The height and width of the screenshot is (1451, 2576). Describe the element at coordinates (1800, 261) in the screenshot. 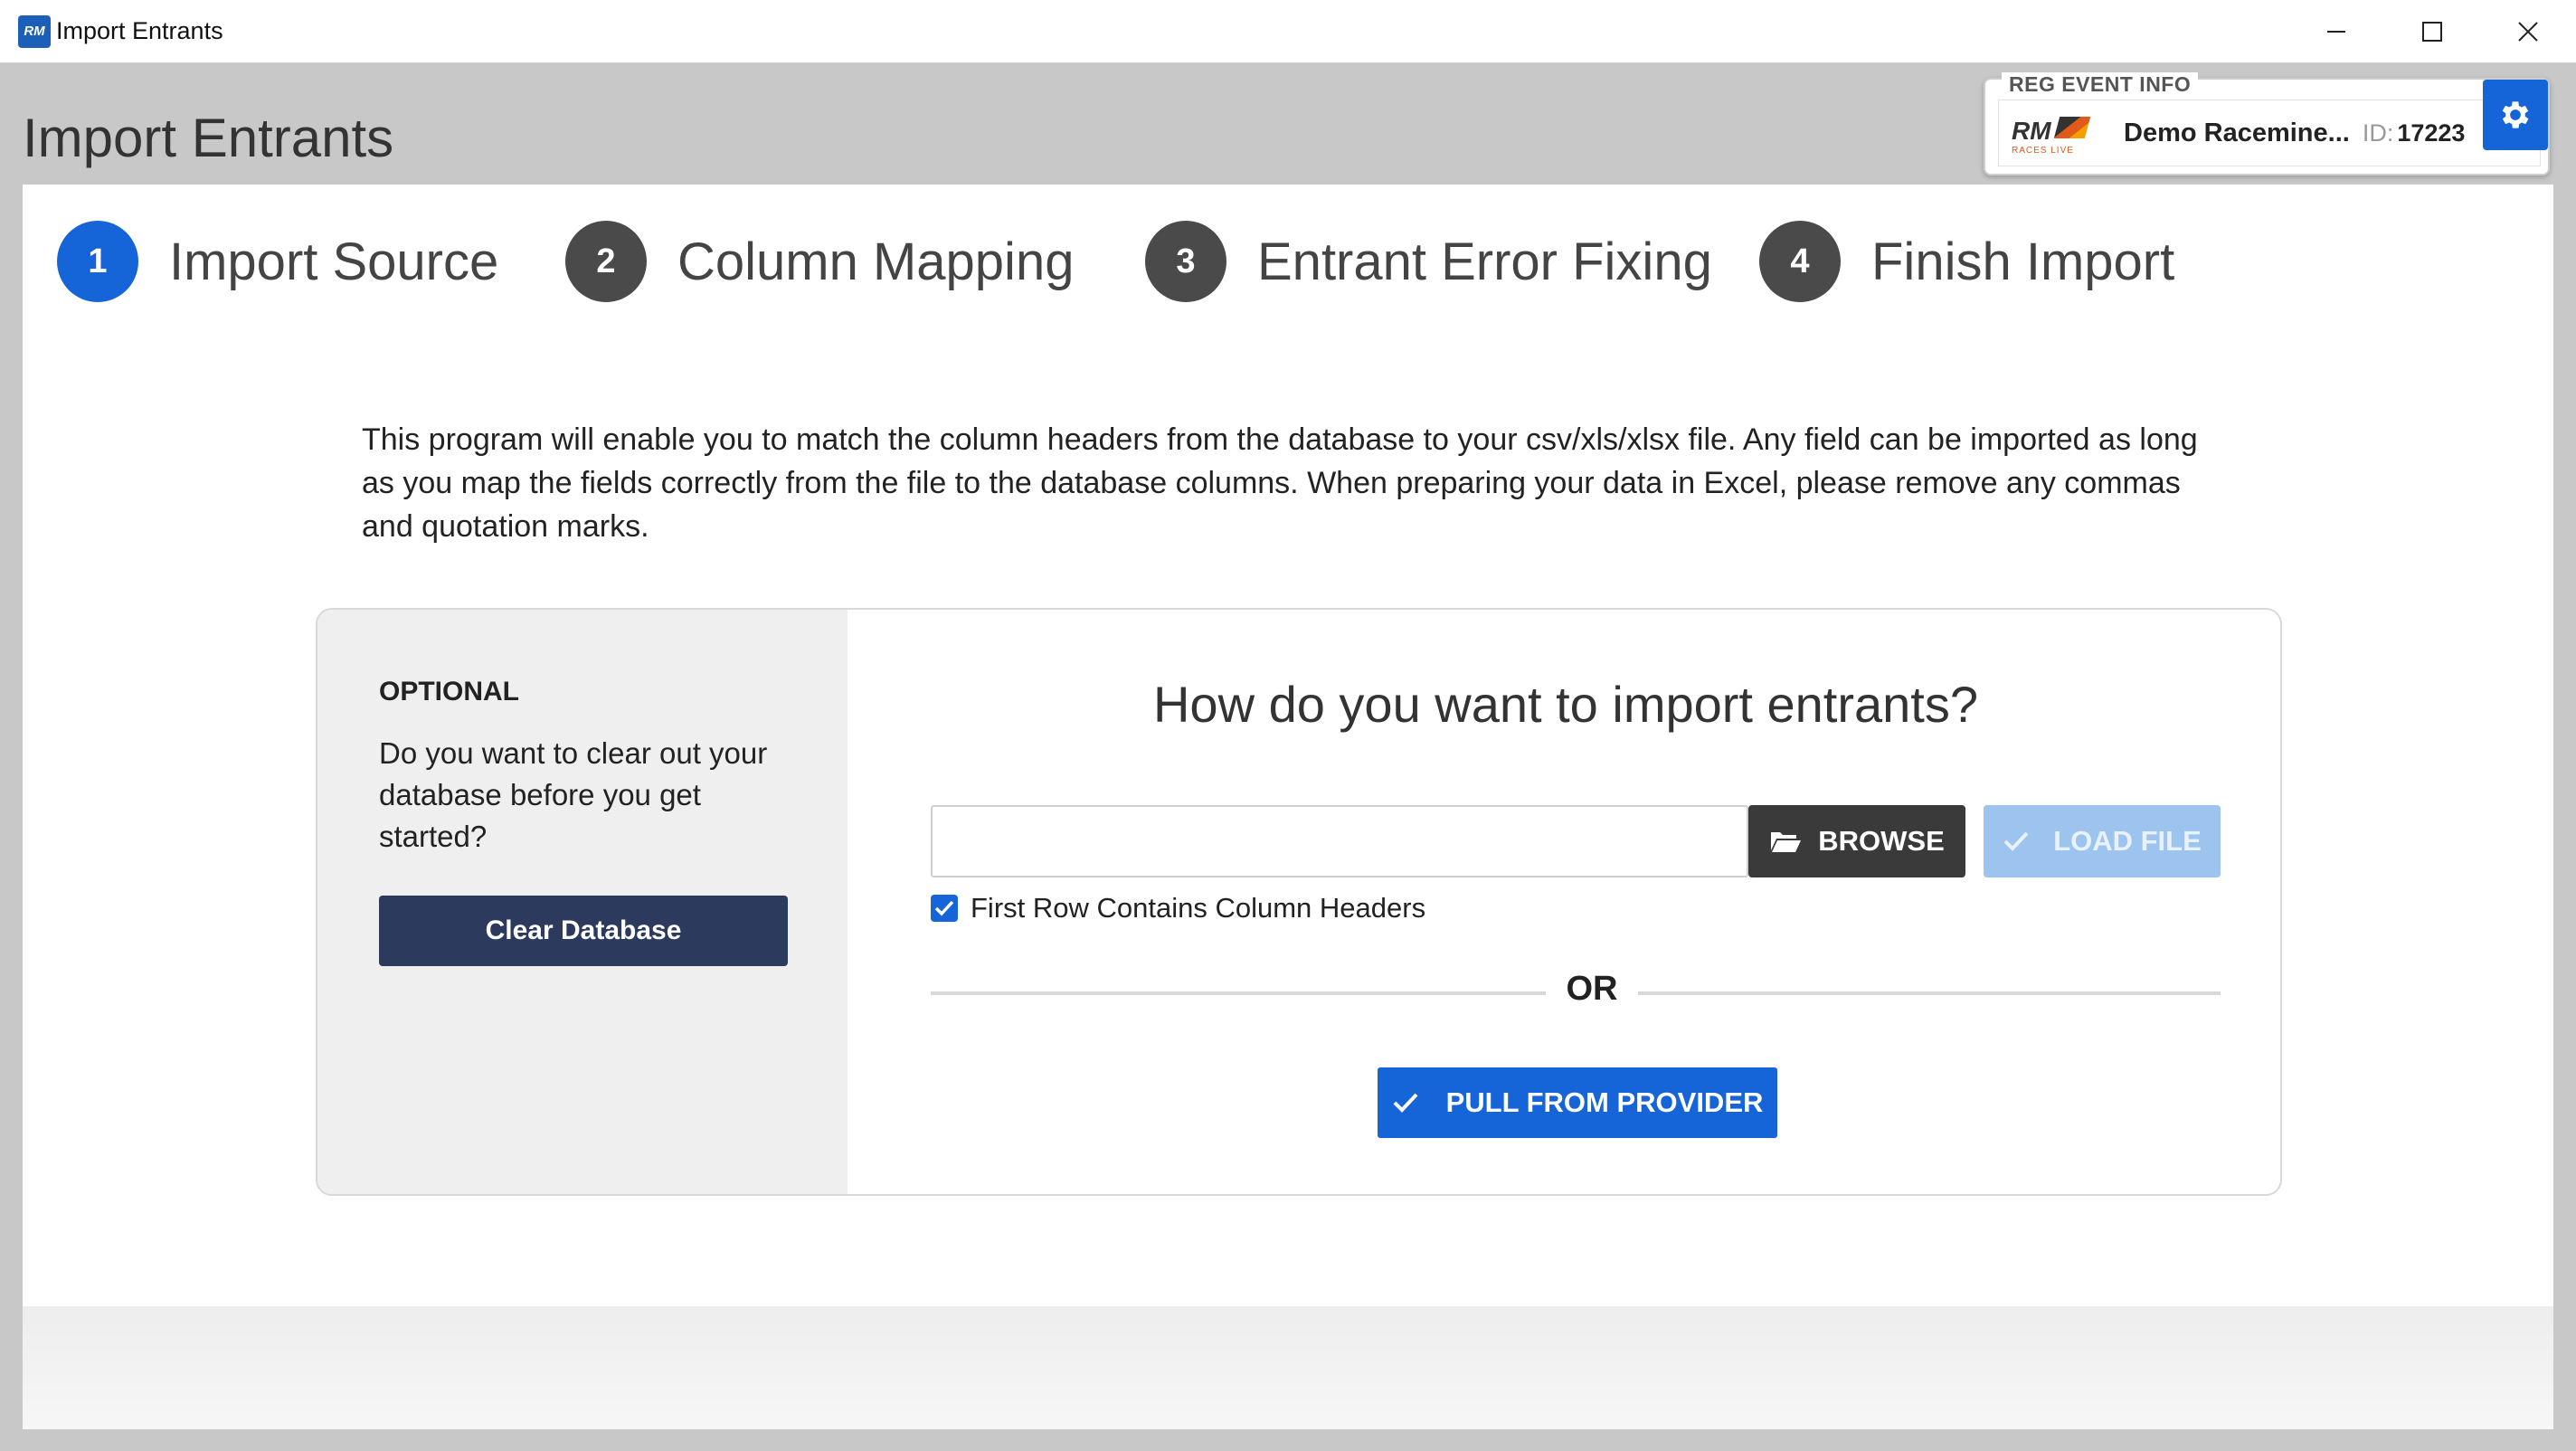

I see `step-number: 4` at that location.